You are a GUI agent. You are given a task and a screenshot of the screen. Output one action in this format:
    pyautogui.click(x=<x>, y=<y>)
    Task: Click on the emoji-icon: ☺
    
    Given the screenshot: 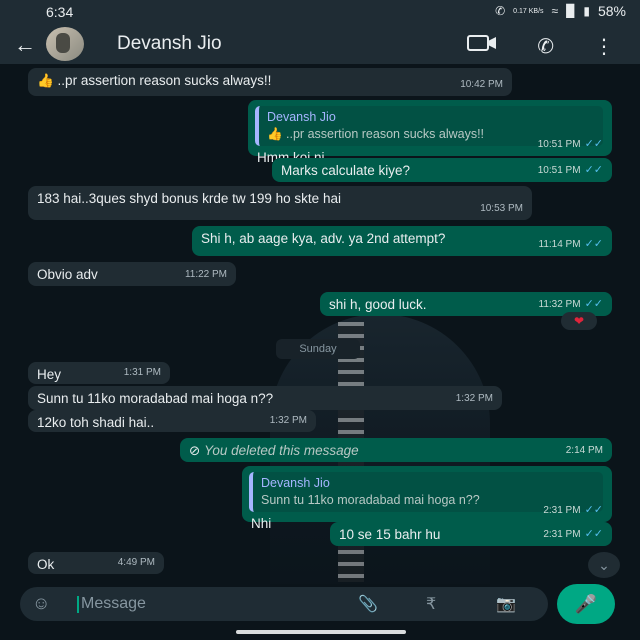 What is the action you would take?
    pyautogui.click(x=41, y=603)
    